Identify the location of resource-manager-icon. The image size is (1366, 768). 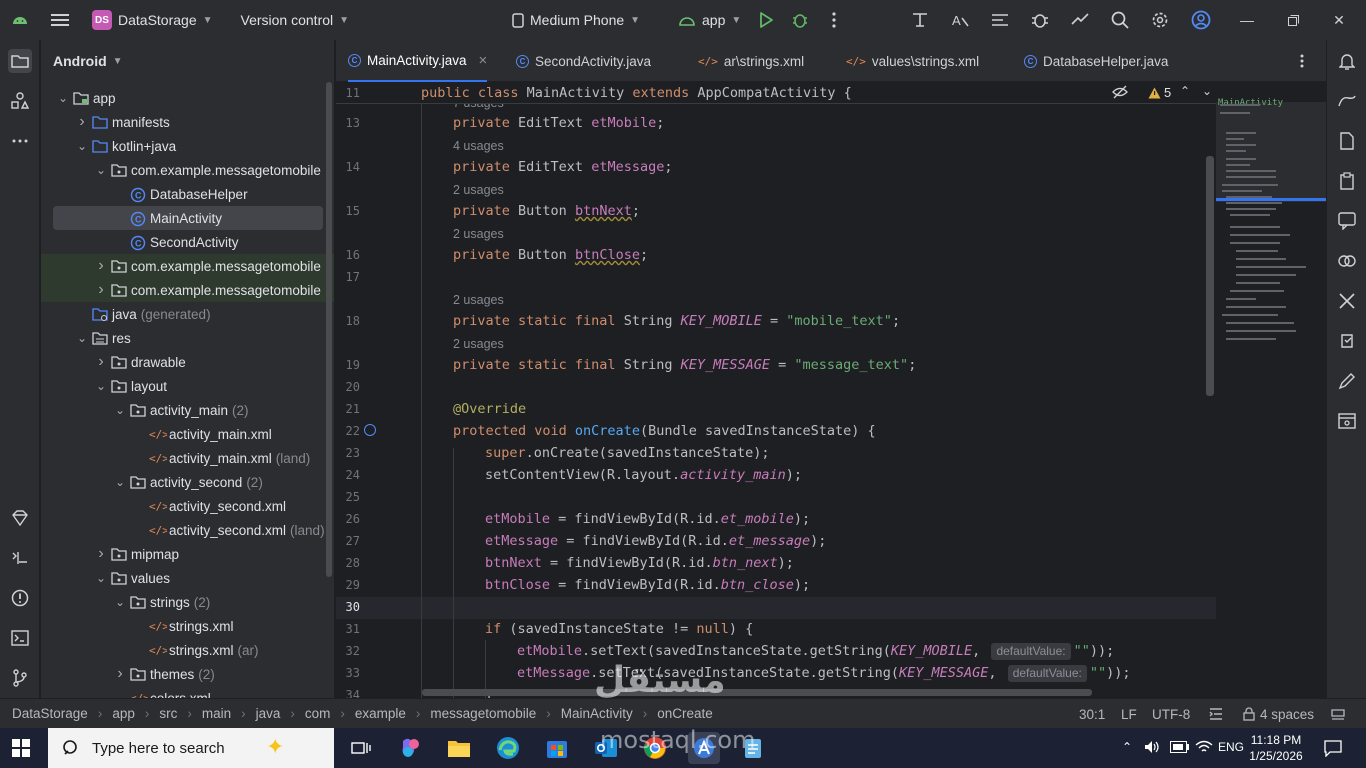
(20, 101).